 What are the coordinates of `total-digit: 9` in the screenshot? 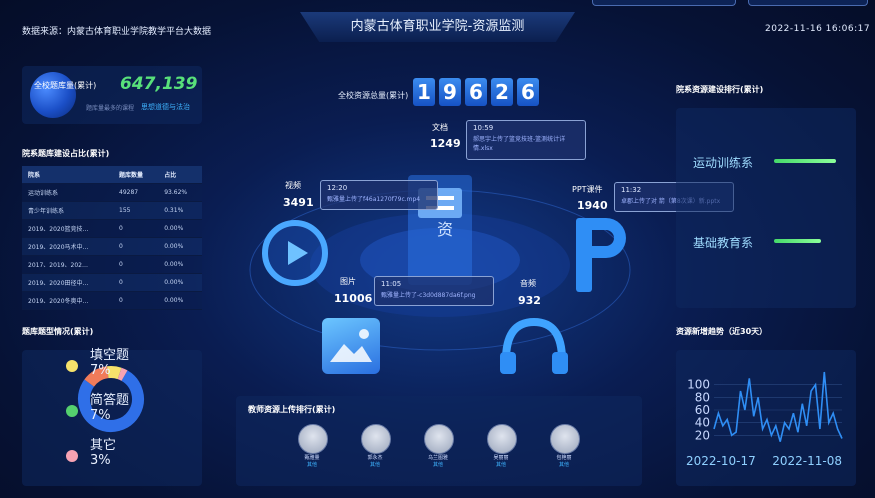 It's located at (450, 92).